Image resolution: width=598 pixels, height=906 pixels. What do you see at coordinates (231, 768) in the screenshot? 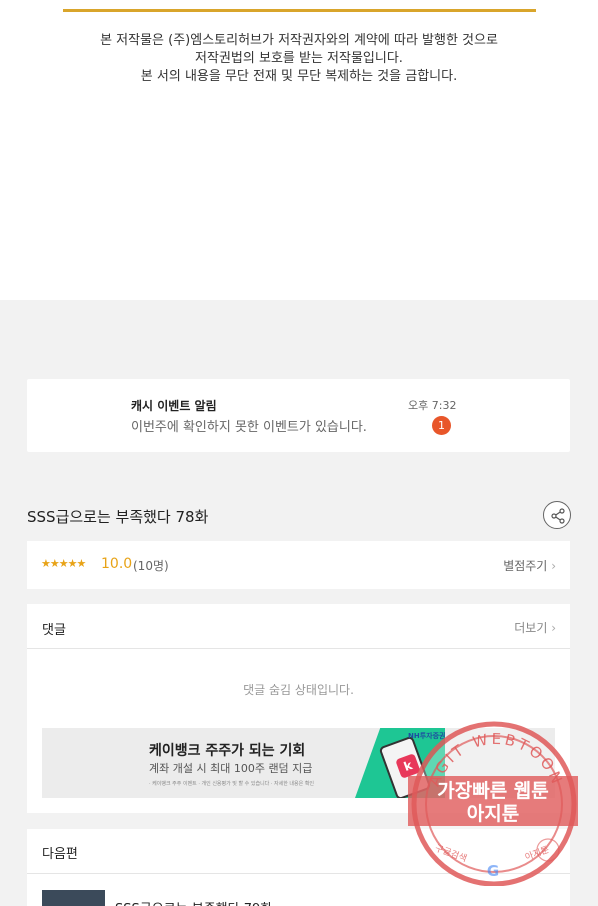
I see `ad-subtitle: 계좌 개설 시 최대 100주 랜덤 지급` at bounding box center [231, 768].